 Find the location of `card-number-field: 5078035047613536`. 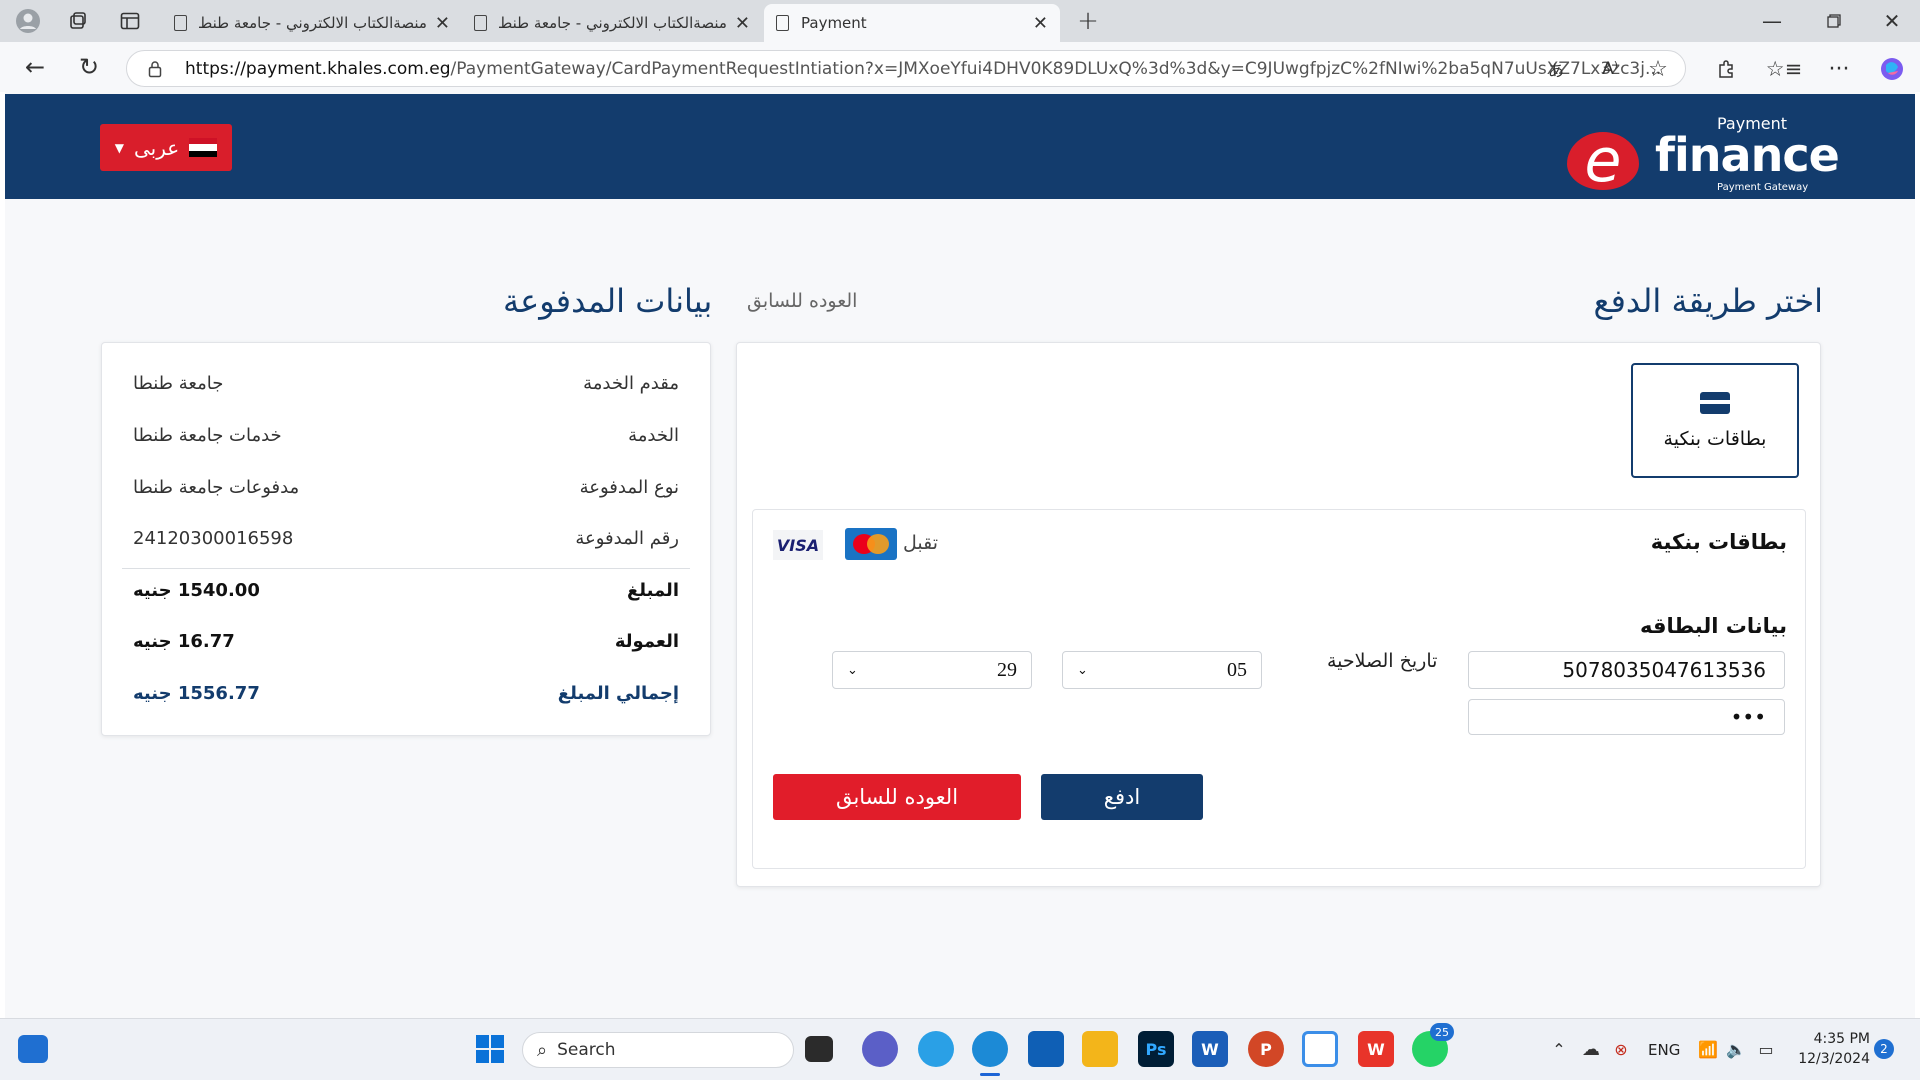

card-number-field: 5078035047613536 is located at coordinates (1626, 670).